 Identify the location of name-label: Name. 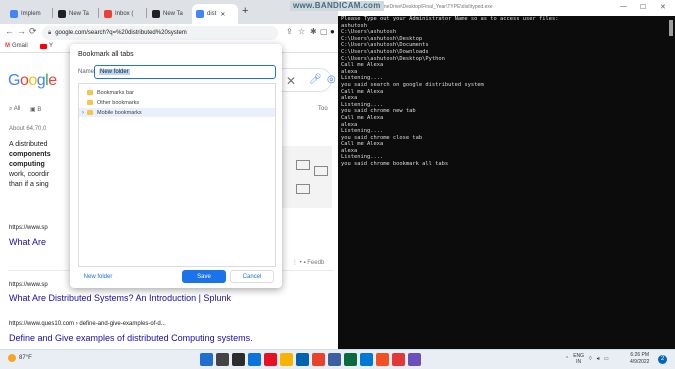
(86, 72).